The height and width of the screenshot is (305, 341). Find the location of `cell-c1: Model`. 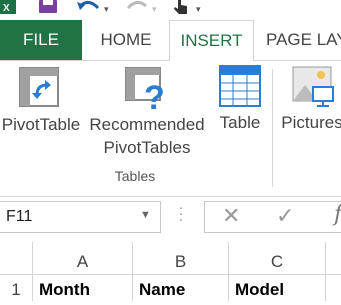

cell-c1: Model is located at coordinates (277, 288).